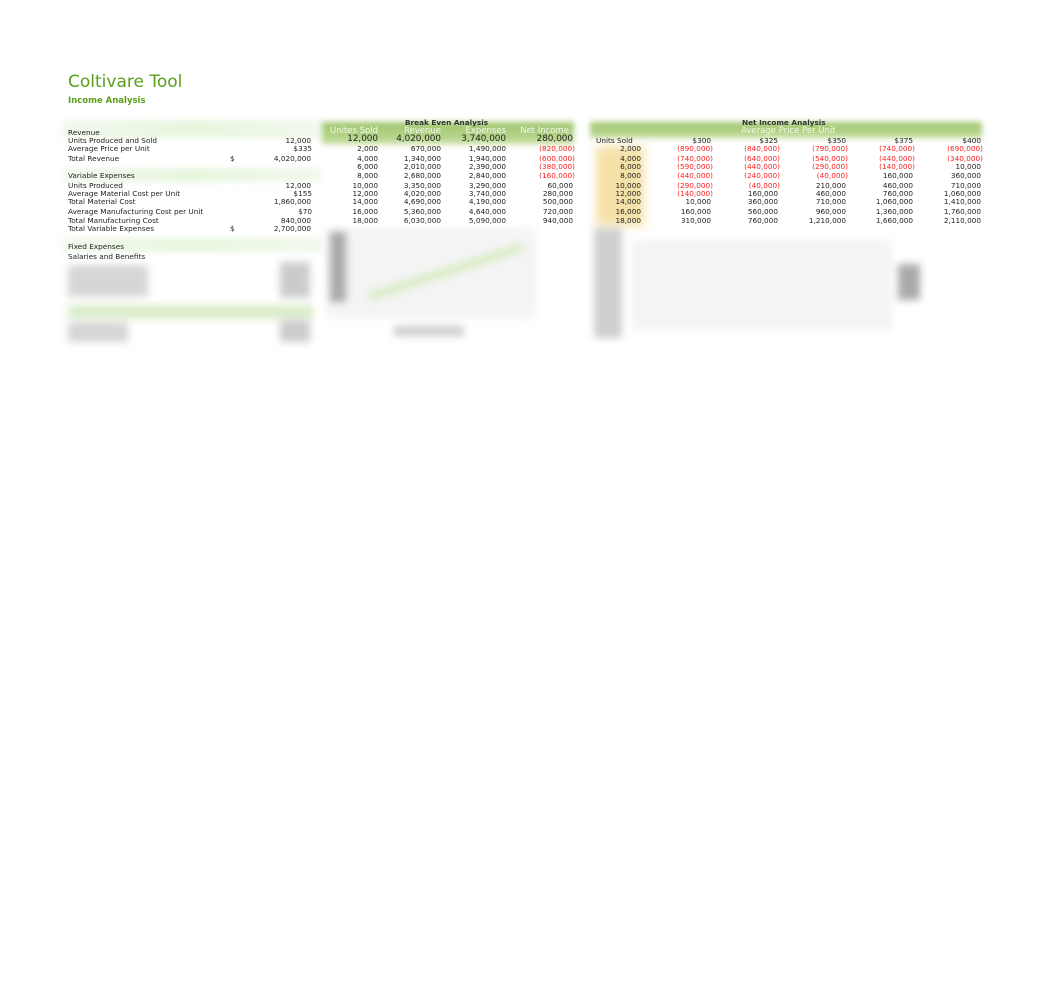 This screenshot has width=1062, height=1002. Describe the element at coordinates (630, 166) in the screenshot. I see `units-sold-cell: 6,000` at that location.